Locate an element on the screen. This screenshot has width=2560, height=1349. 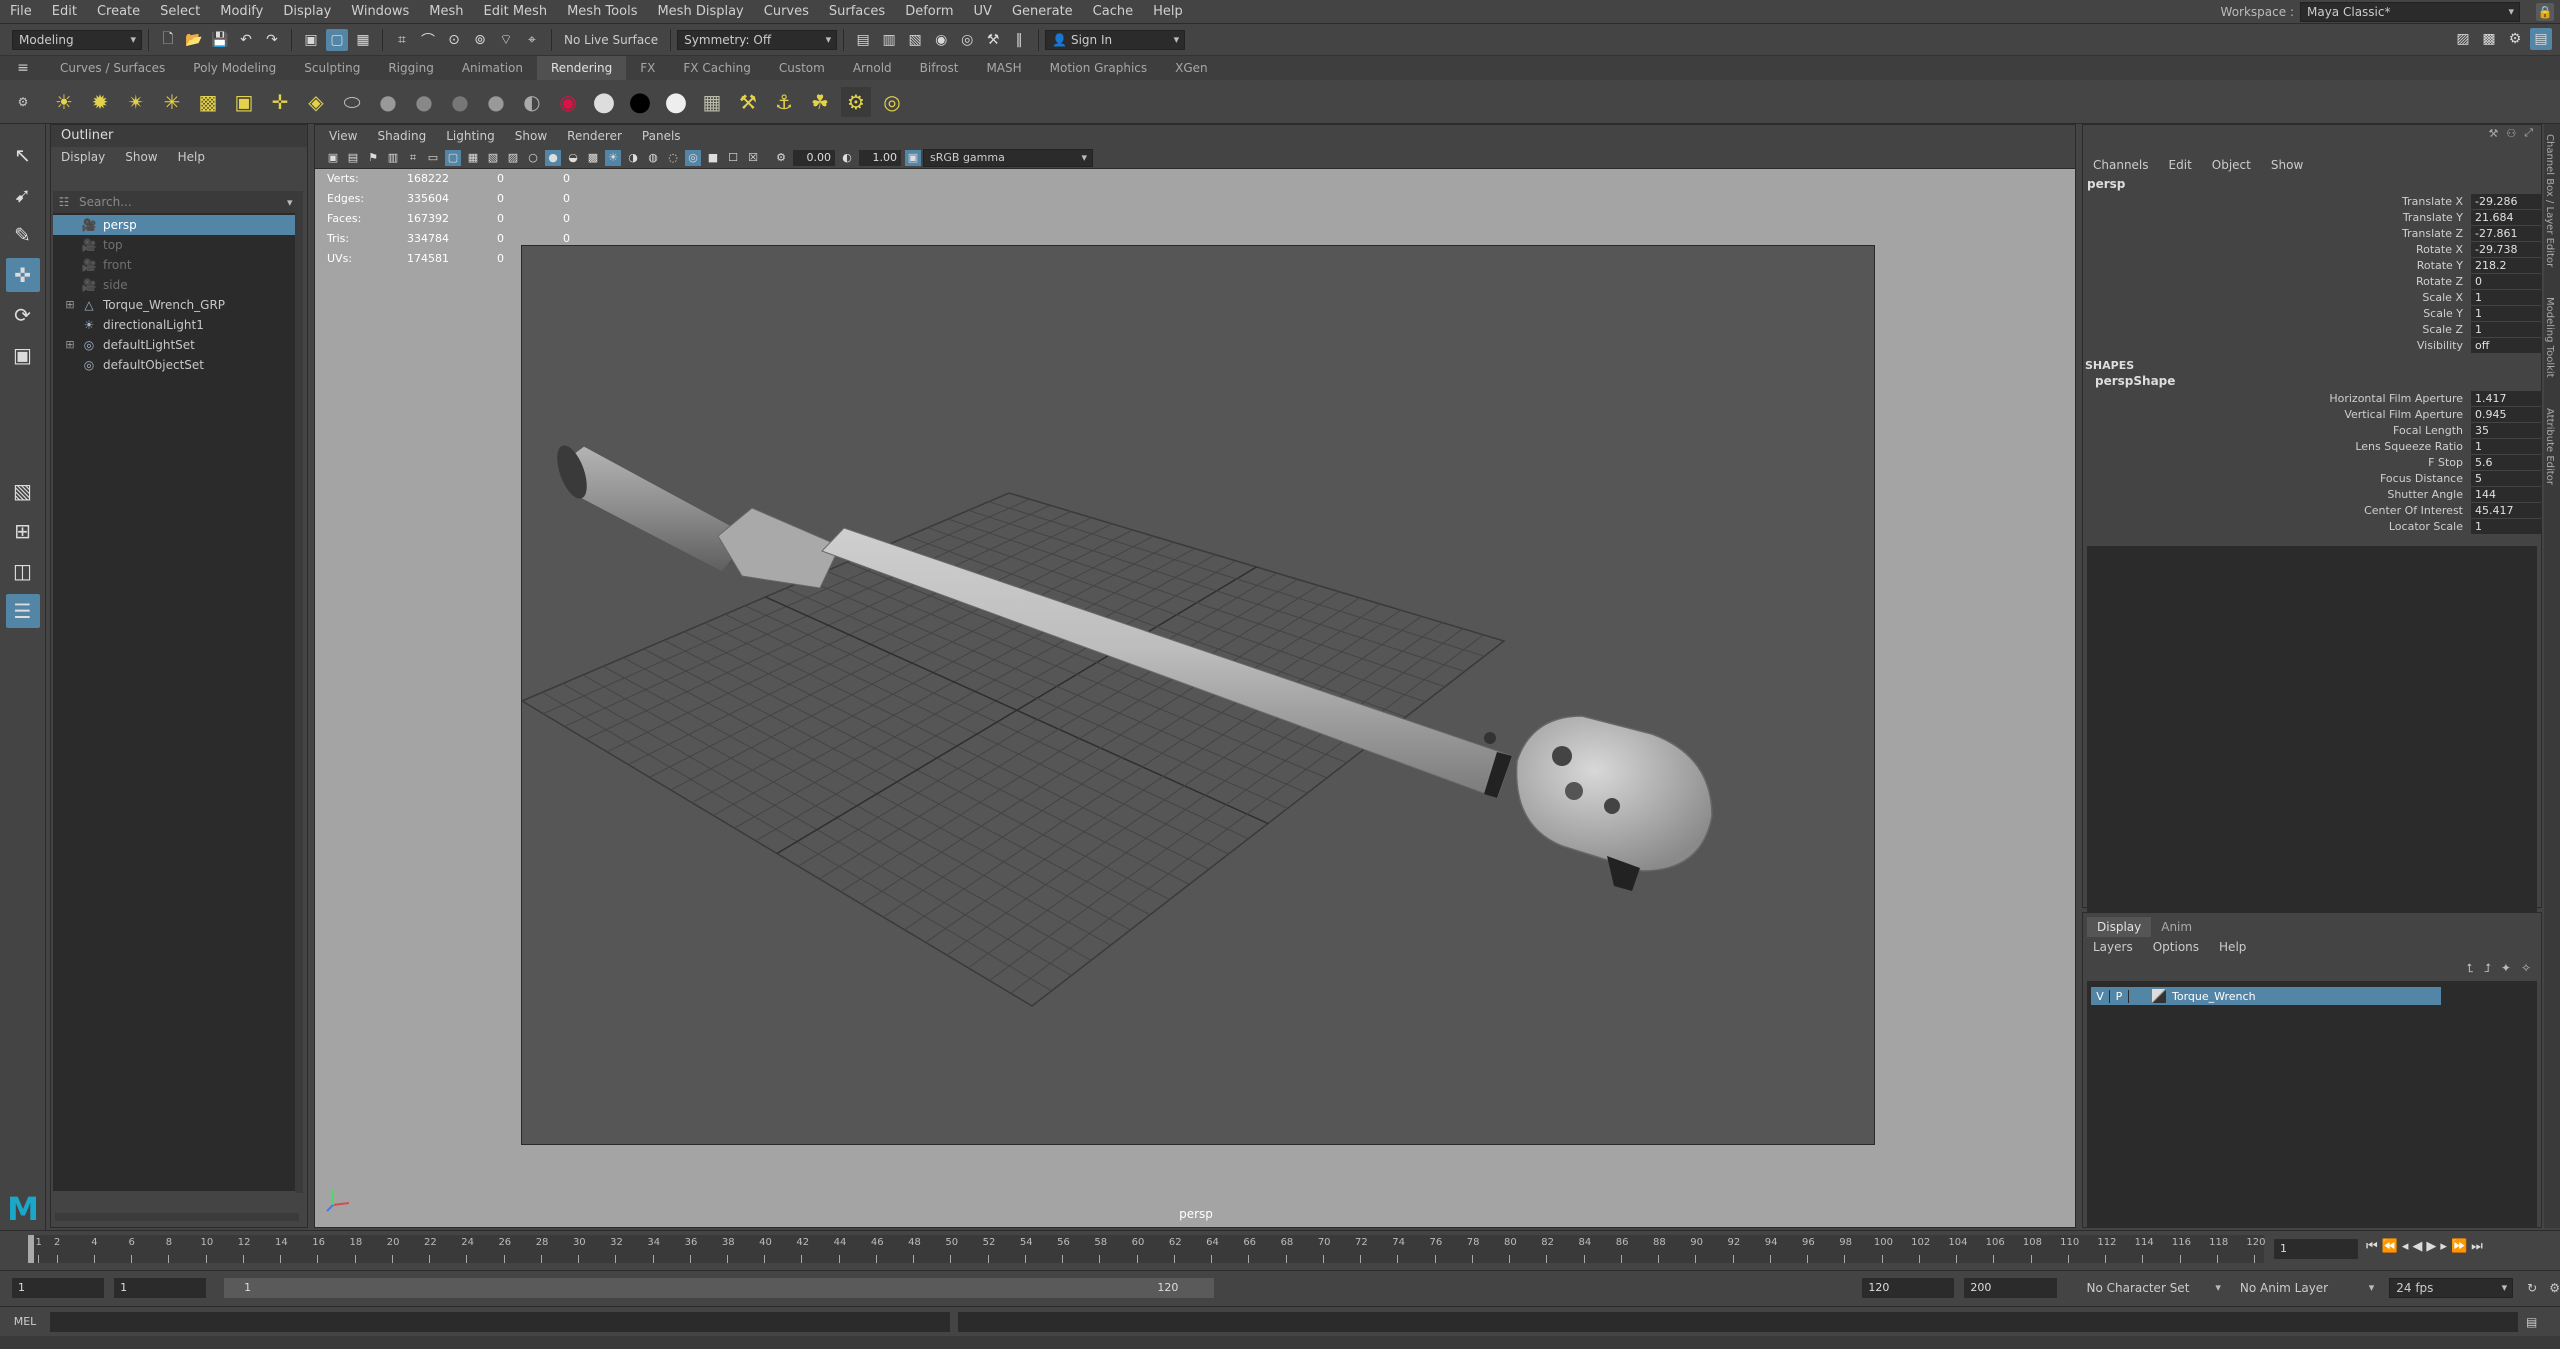
use-lights-icon: ☀ is located at coordinates (613, 157).